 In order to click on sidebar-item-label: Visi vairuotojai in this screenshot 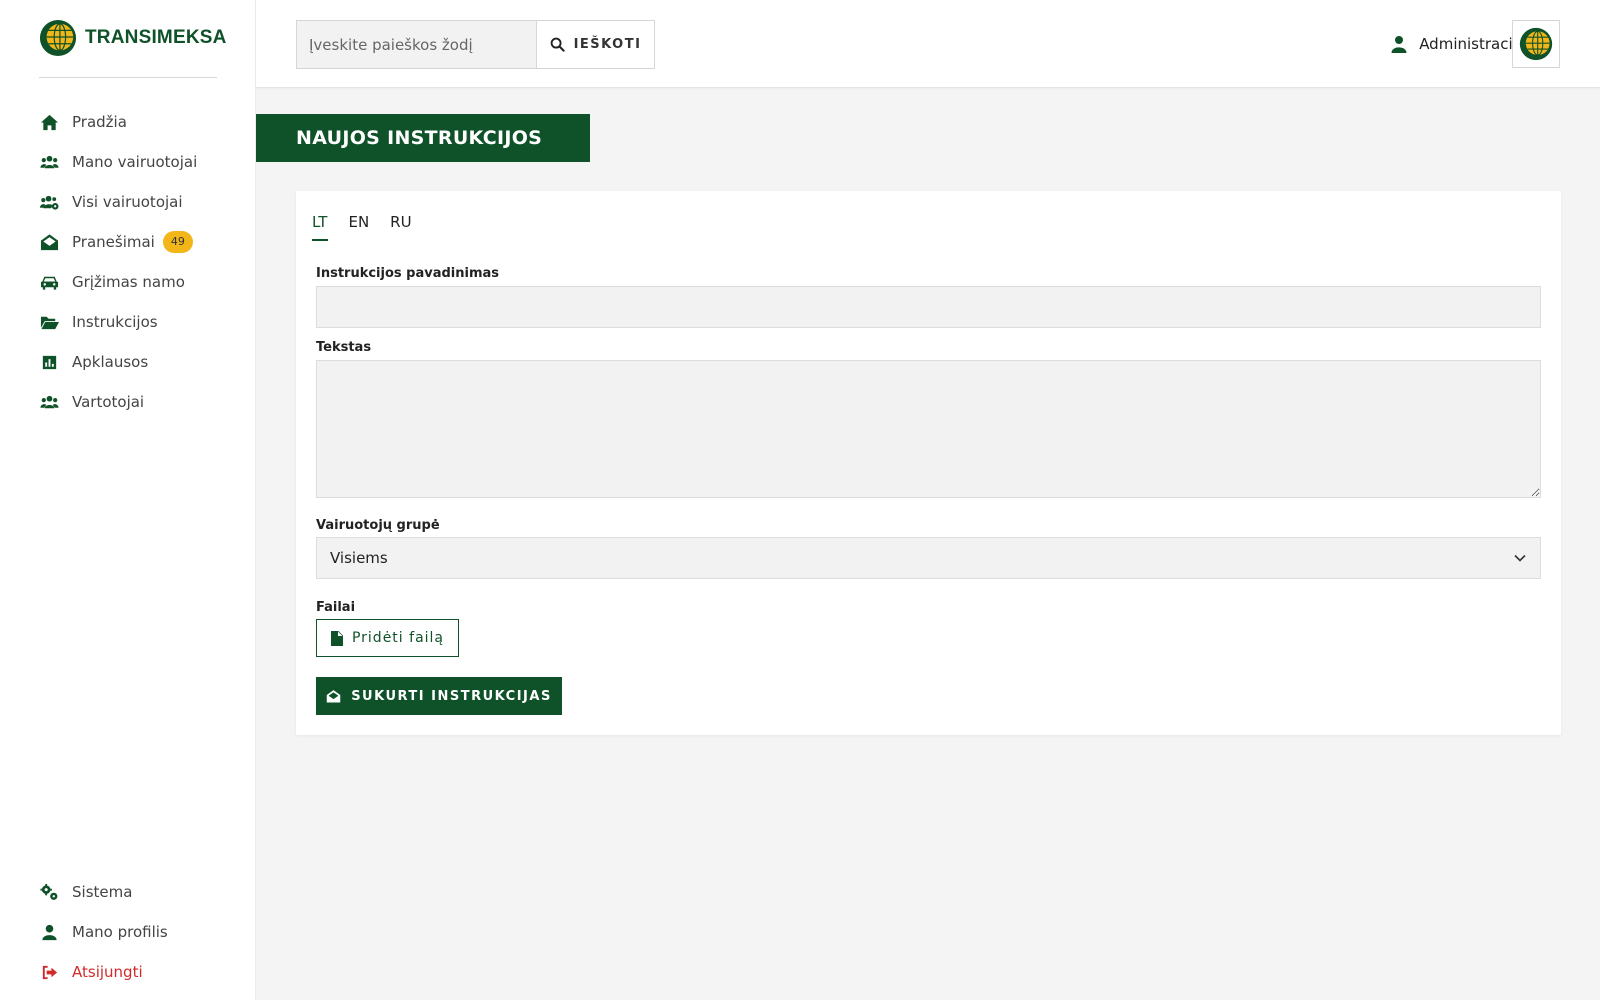, I will do `click(127, 202)`.